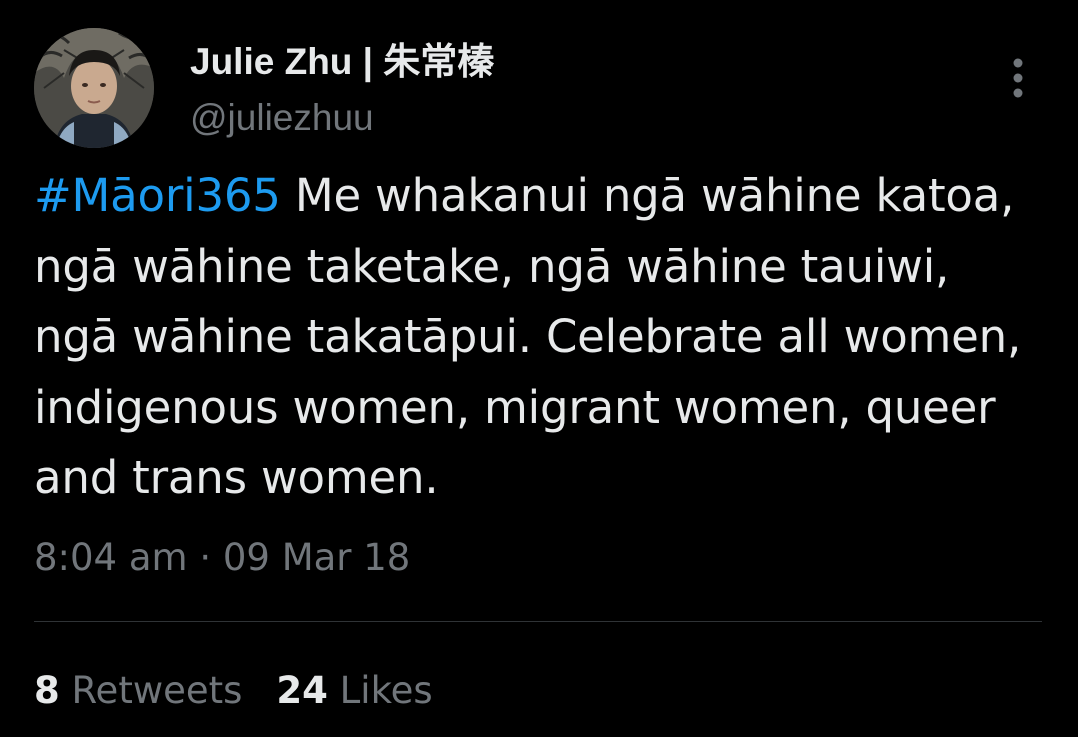 This screenshot has height=737, width=1078. What do you see at coordinates (157, 195) in the screenshot?
I see `hashtag-link: #Māori365` at bounding box center [157, 195].